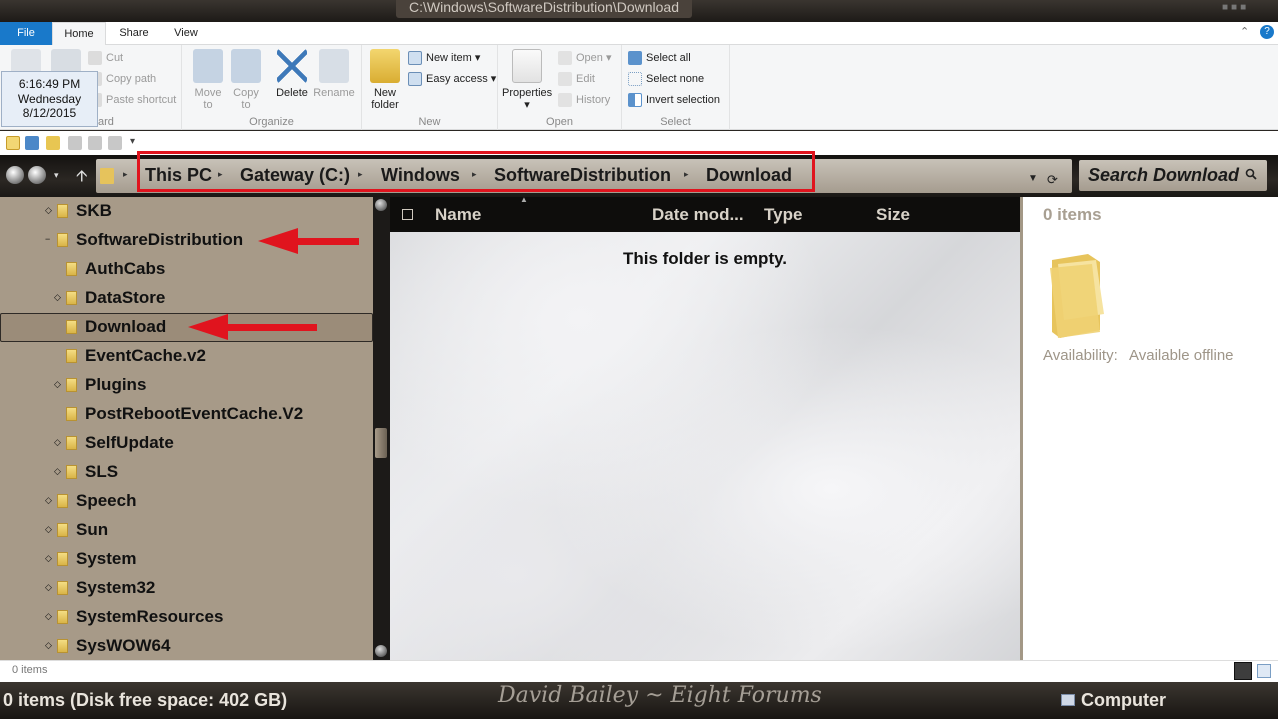  Describe the element at coordinates (13, 143) in the screenshot. I see `properties-qat-icon` at that location.